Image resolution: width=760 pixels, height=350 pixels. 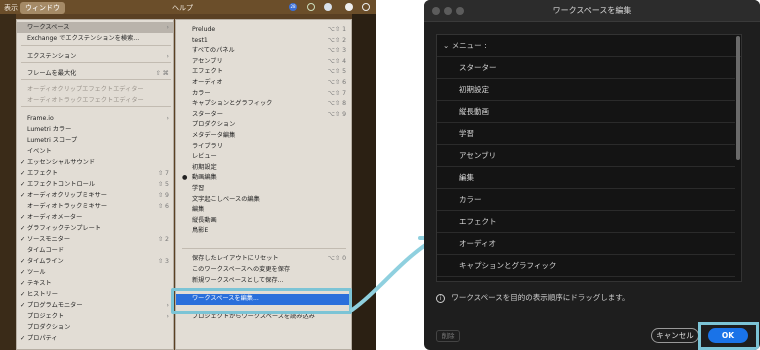 I want to click on window-menu-item: ✓ ヒストリー, so click(x=95, y=294).